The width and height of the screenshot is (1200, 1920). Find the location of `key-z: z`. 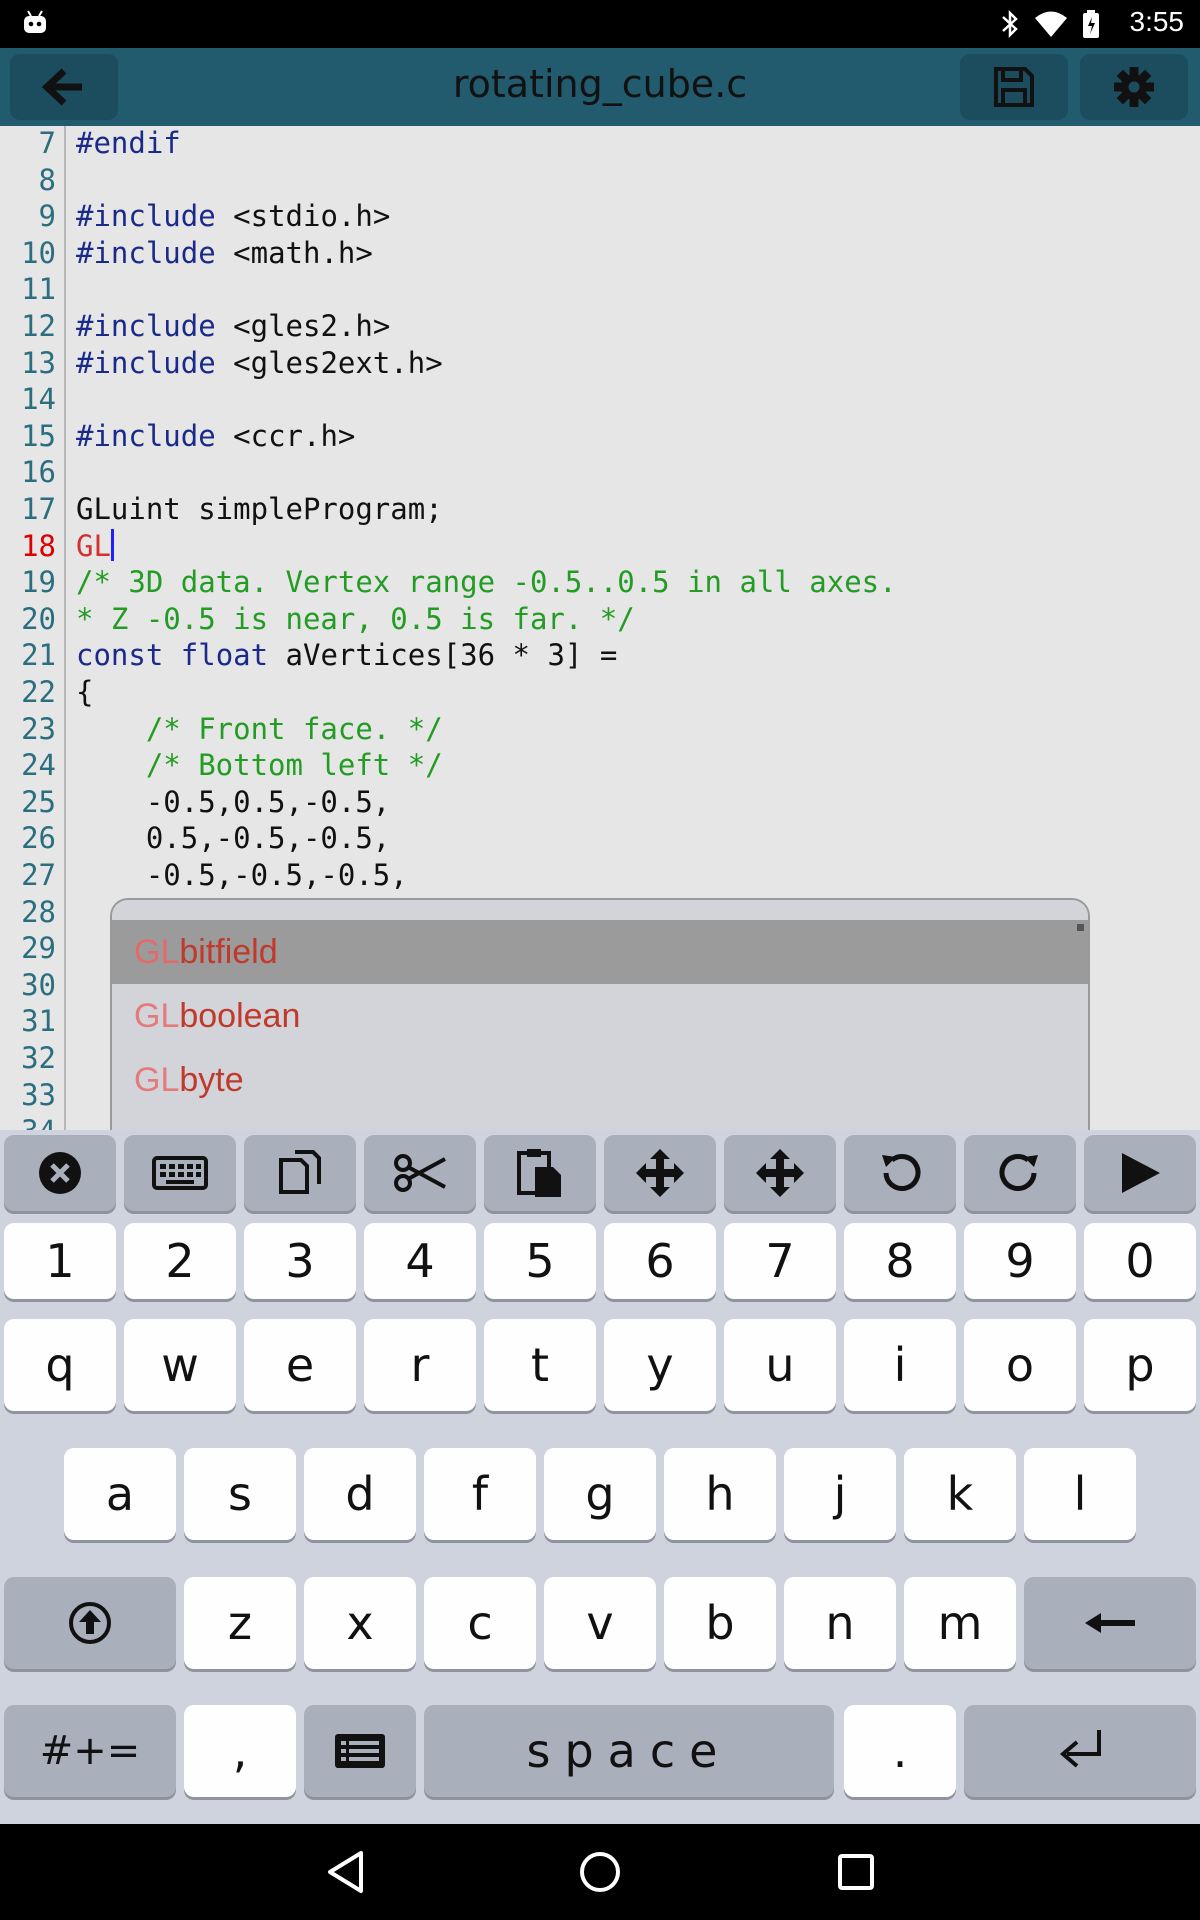

key-z: z is located at coordinates (240, 1623).